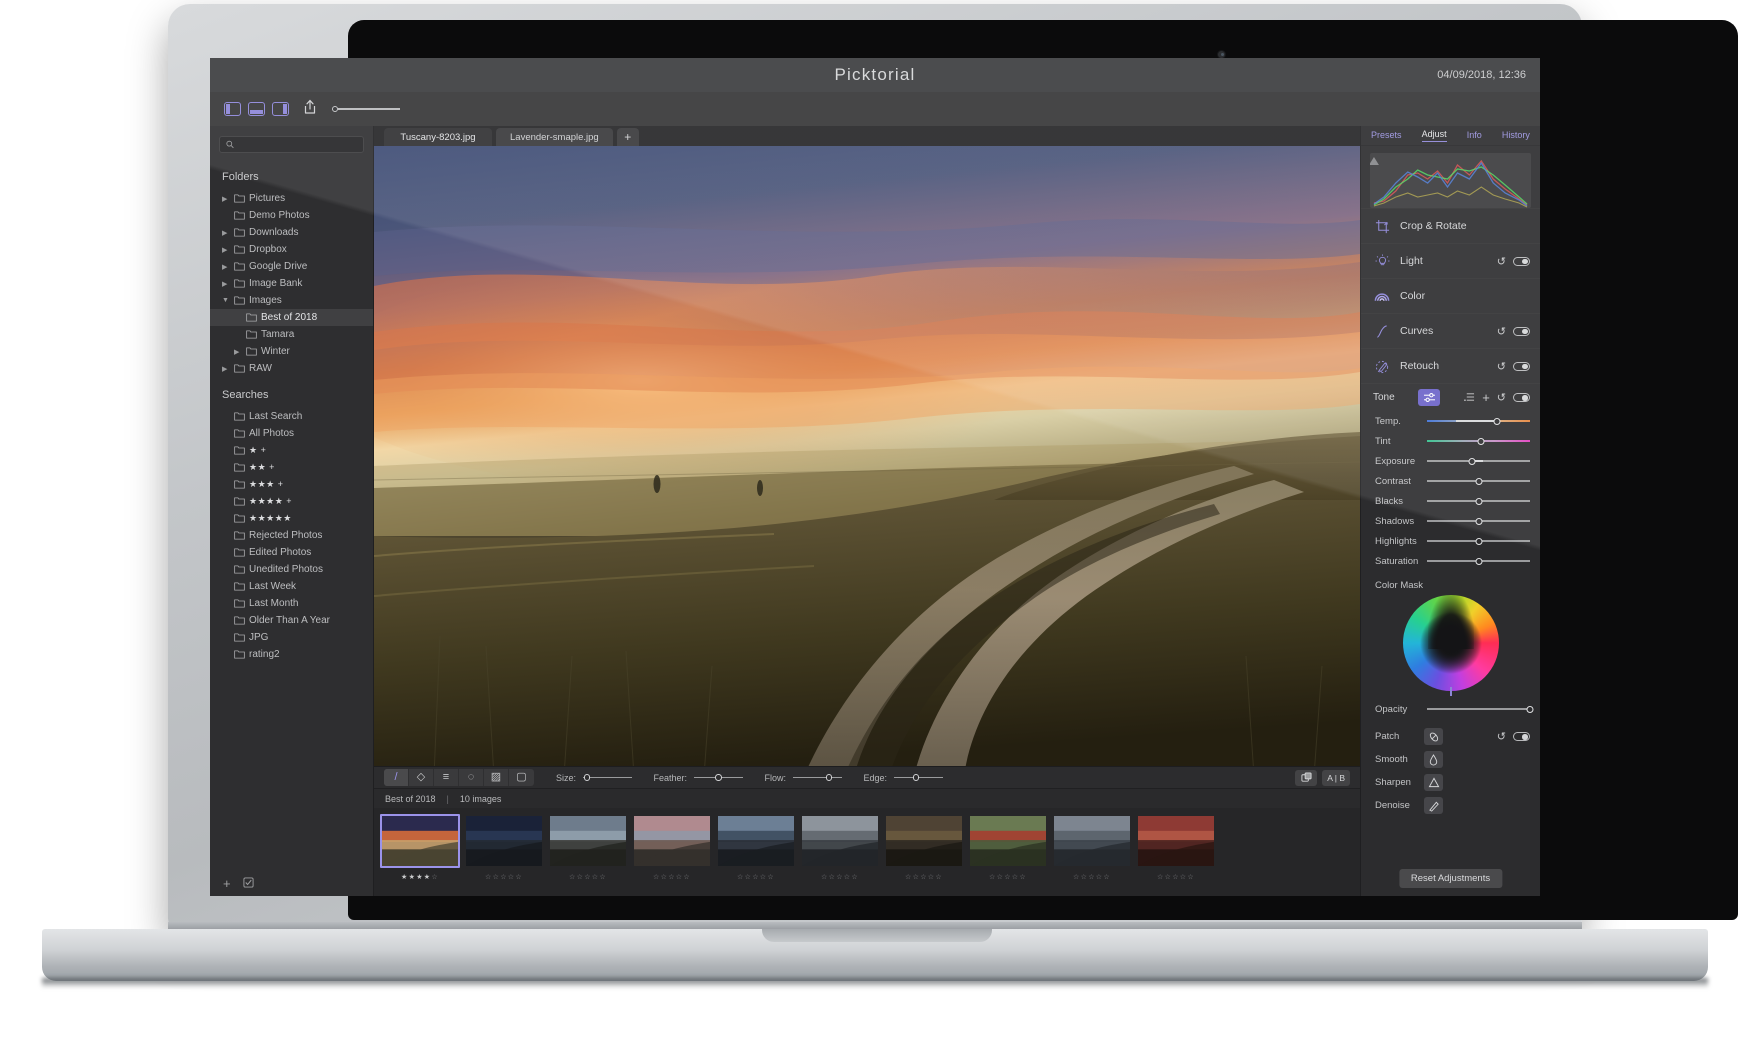 This screenshot has height=1060, width=1750. Describe the element at coordinates (1530, 709) in the screenshot. I see `opacity-slider-knob` at that location.